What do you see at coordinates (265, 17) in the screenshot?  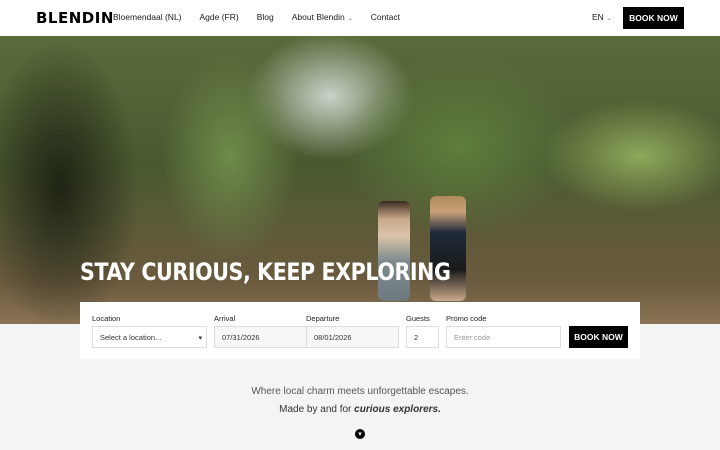 I see `nav-item-blog: Blog` at bounding box center [265, 17].